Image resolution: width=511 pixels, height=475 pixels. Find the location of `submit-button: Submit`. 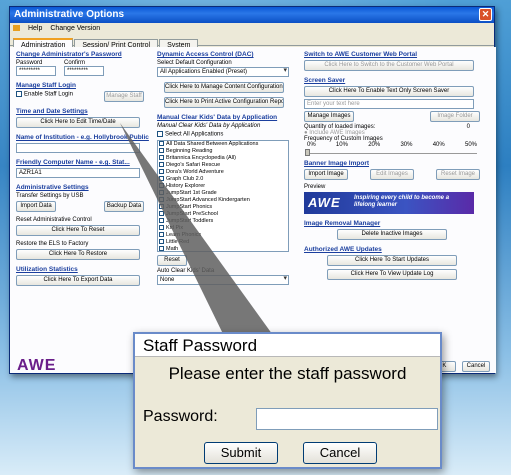

submit-button: Submit is located at coordinates (241, 453).